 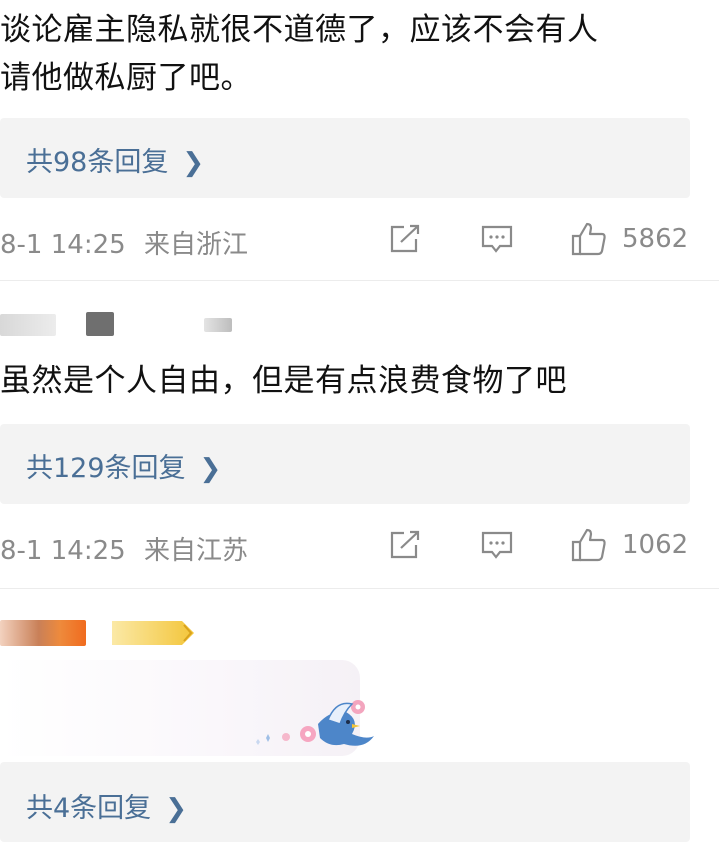 What do you see at coordinates (126, 78) in the screenshot?
I see `comment-1-text-line-2: 请他做私厨了吧。` at bounding box center [126, 78].